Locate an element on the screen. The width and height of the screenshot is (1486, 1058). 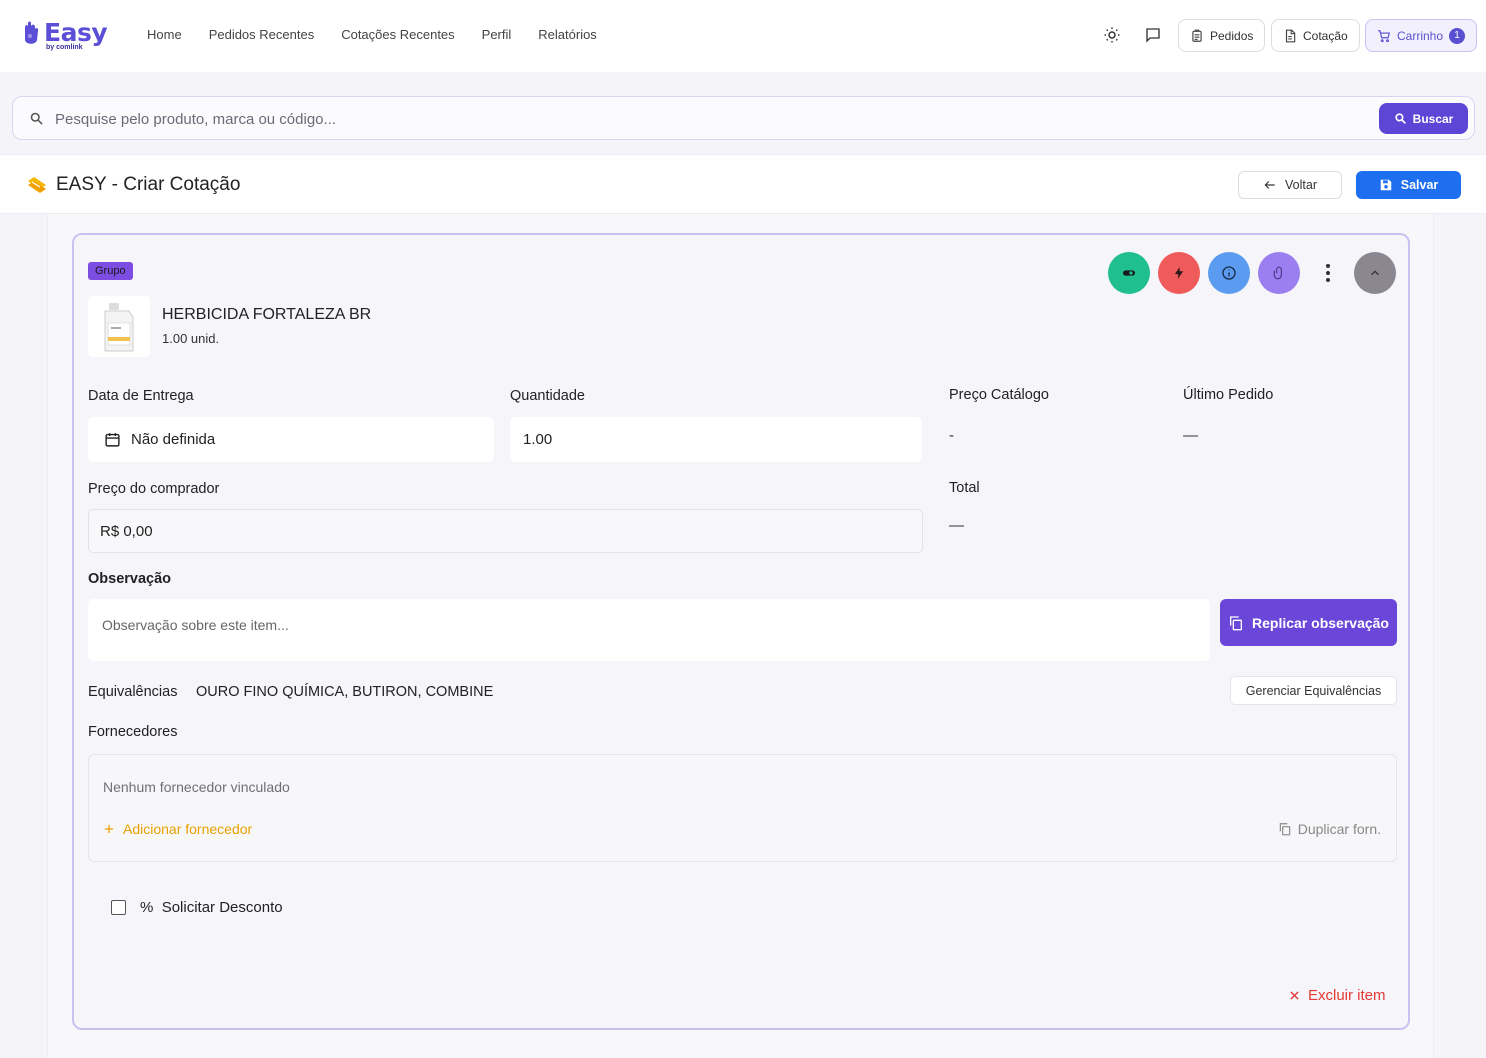
nav-relatorios: Relatórios is located at coordinates (567, 34).